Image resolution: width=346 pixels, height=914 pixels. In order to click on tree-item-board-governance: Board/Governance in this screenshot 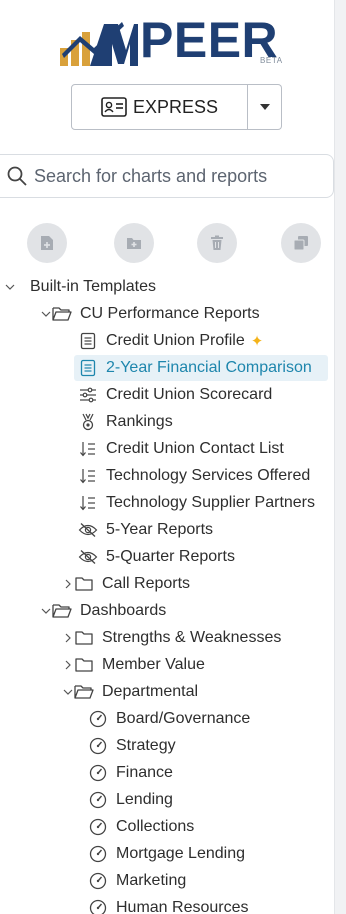, I will do `click(217, 719)`.